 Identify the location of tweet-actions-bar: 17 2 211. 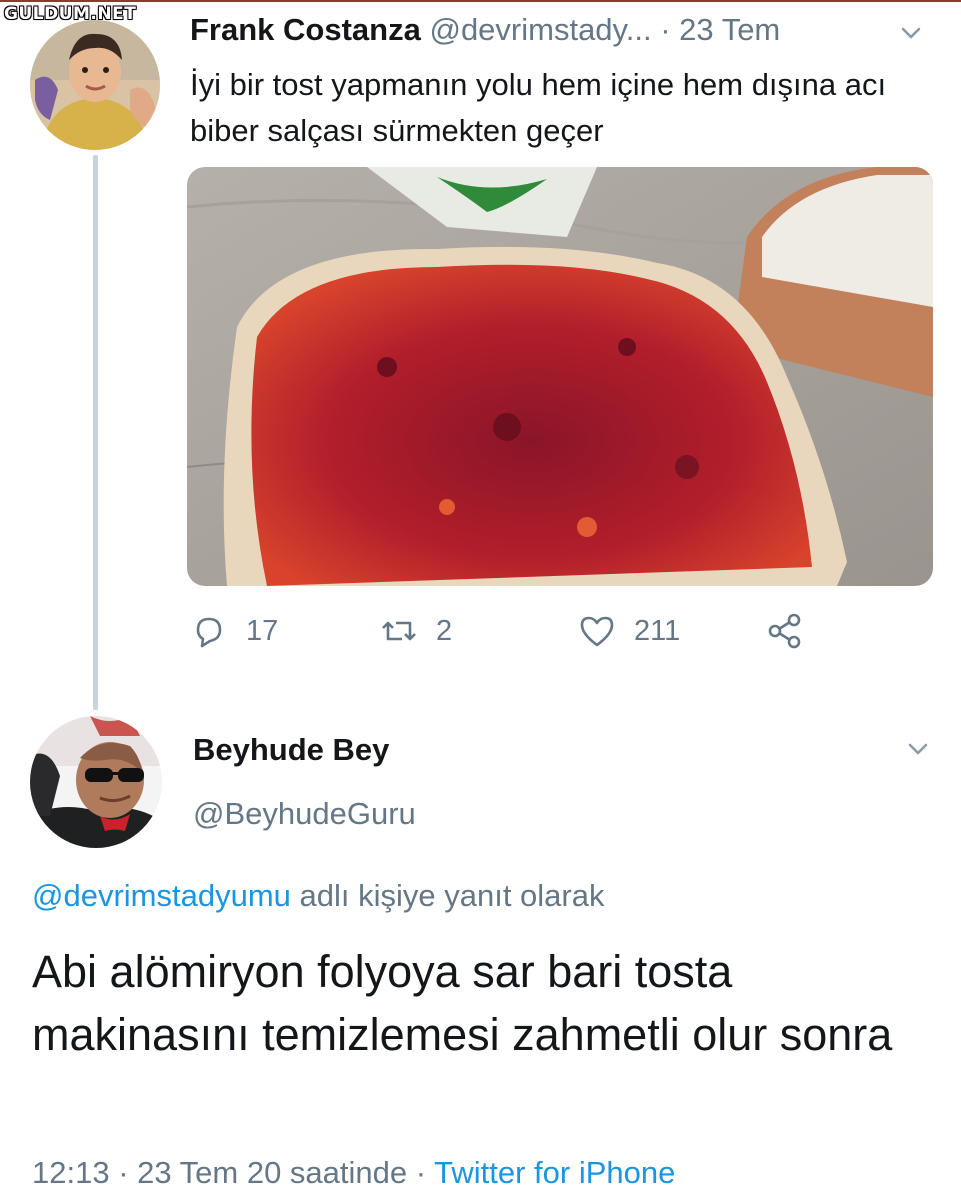
(510, 637).